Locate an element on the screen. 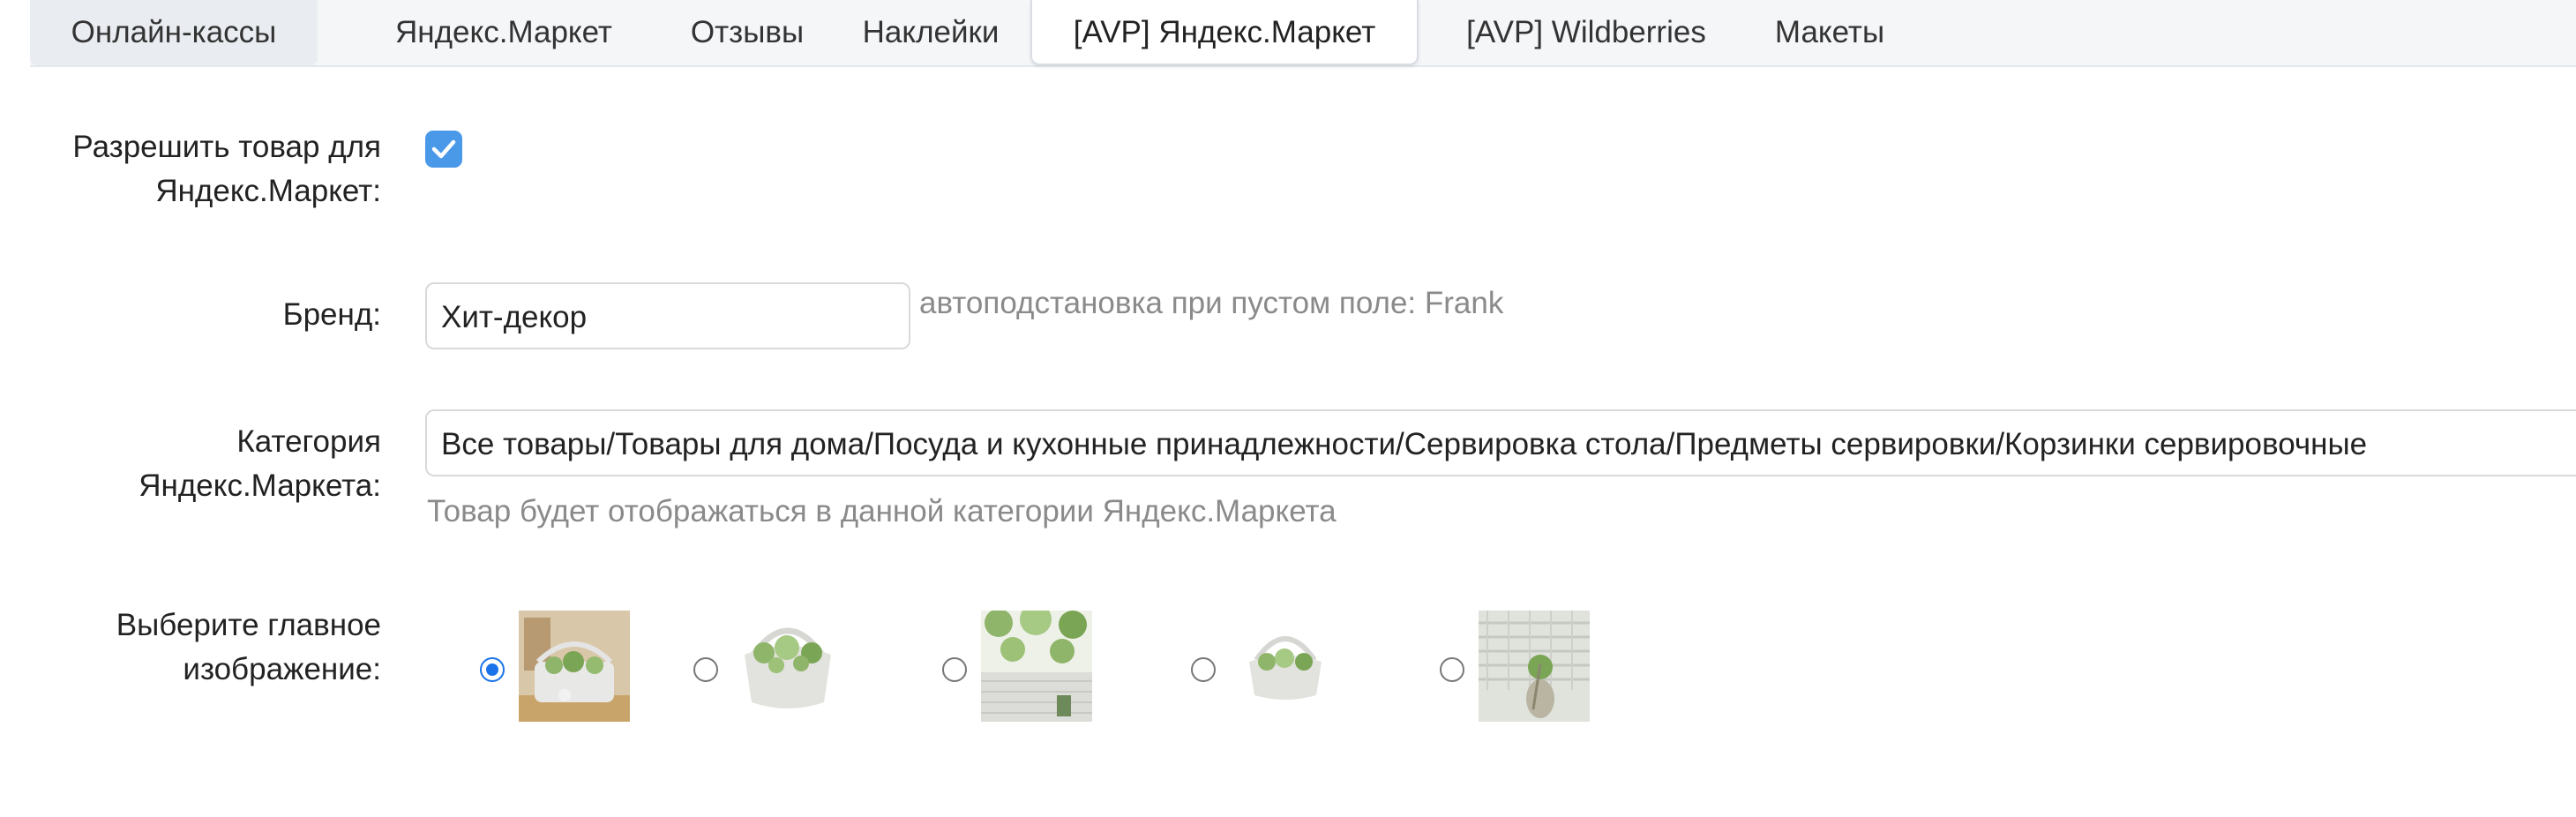 The image size is (2576, 817). brand-input: Хит-декор is located at coordinates (668, 315).